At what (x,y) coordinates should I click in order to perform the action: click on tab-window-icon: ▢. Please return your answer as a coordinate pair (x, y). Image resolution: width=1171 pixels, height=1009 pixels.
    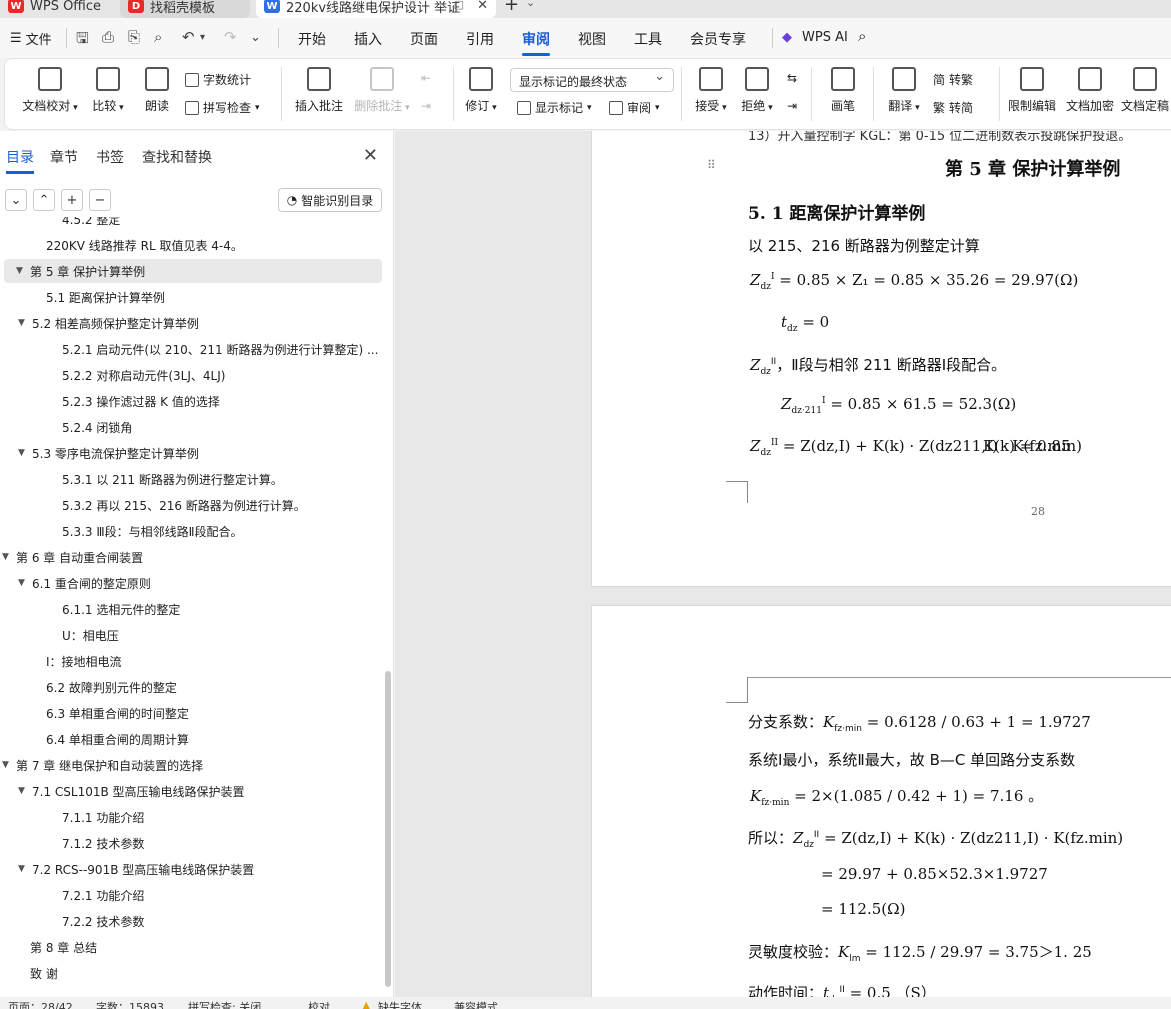
    Looking at the image, I should click on (459, 5).